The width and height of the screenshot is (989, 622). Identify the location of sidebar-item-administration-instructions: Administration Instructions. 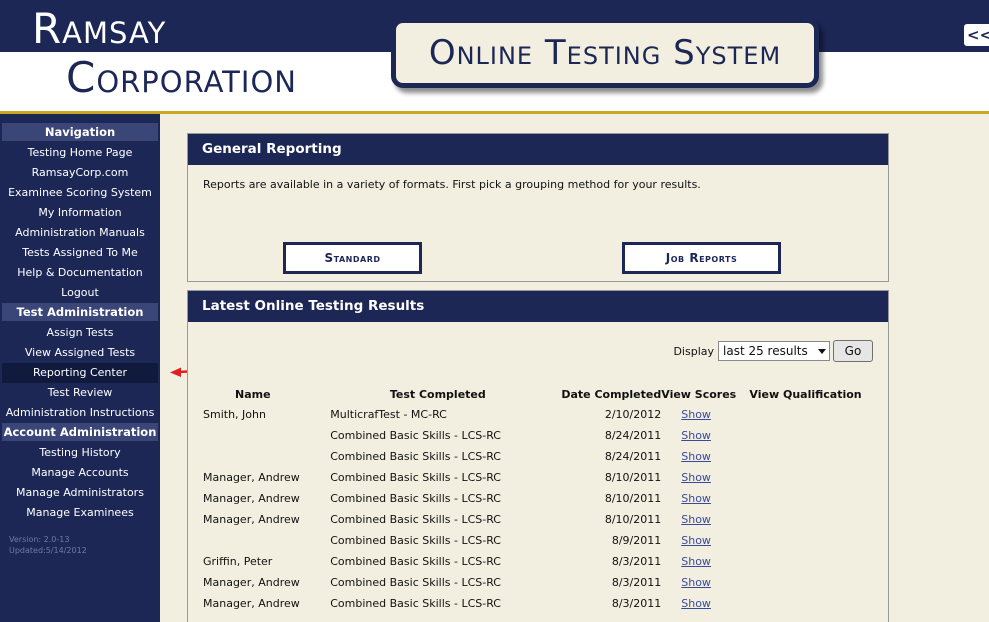
(80, 413).